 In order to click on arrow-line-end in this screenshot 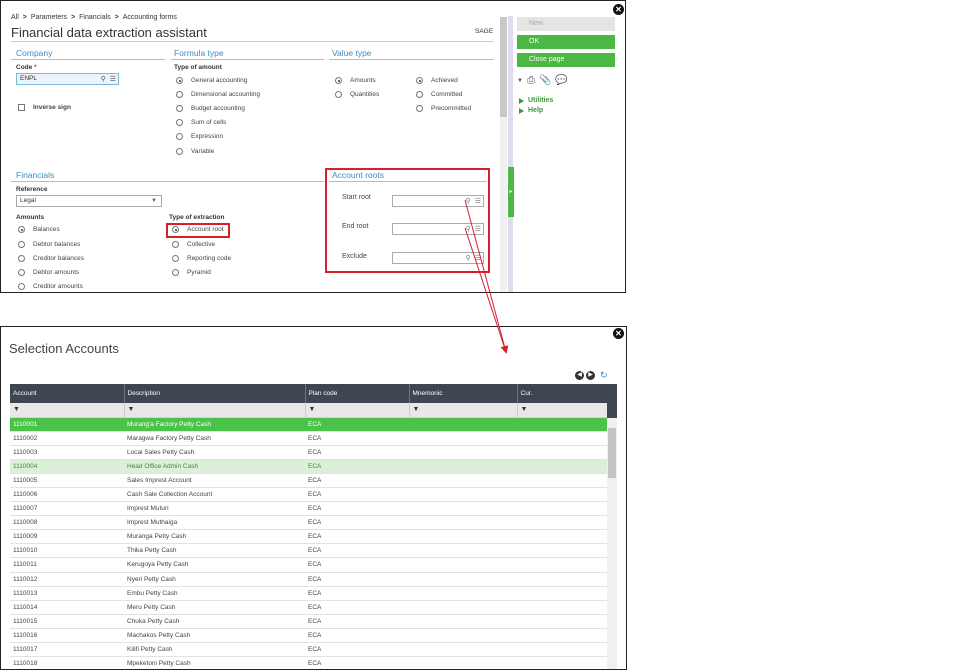, I will do `click(485, 290)`.